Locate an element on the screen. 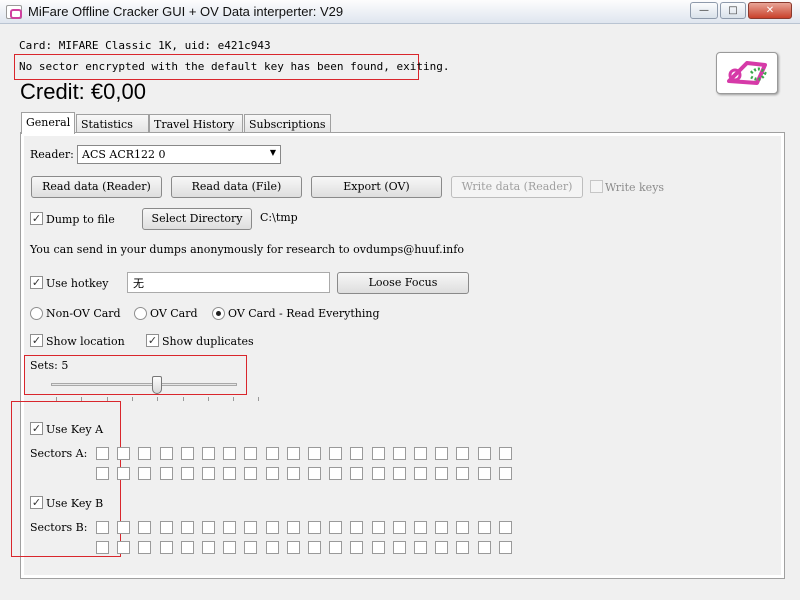  sets-slider-thumb is located at coordinates (157, 385).